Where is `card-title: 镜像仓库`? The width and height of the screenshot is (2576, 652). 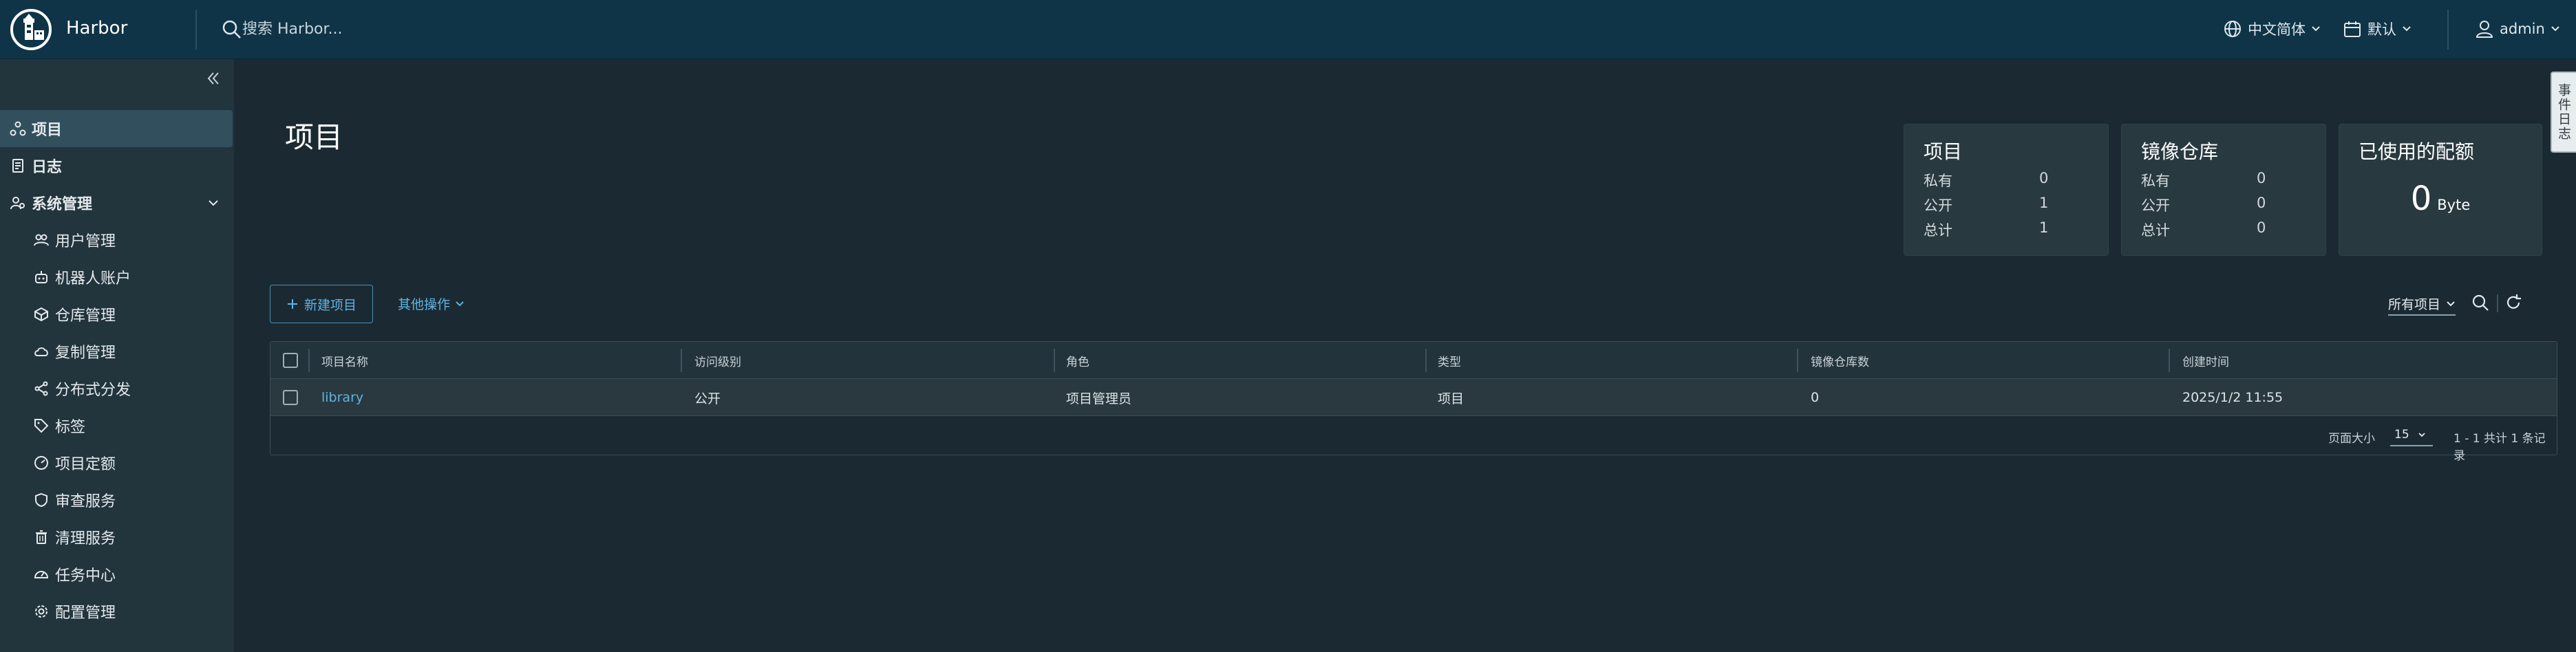
card-title: 镜像仓库 is located at coordinates (2180, 152).